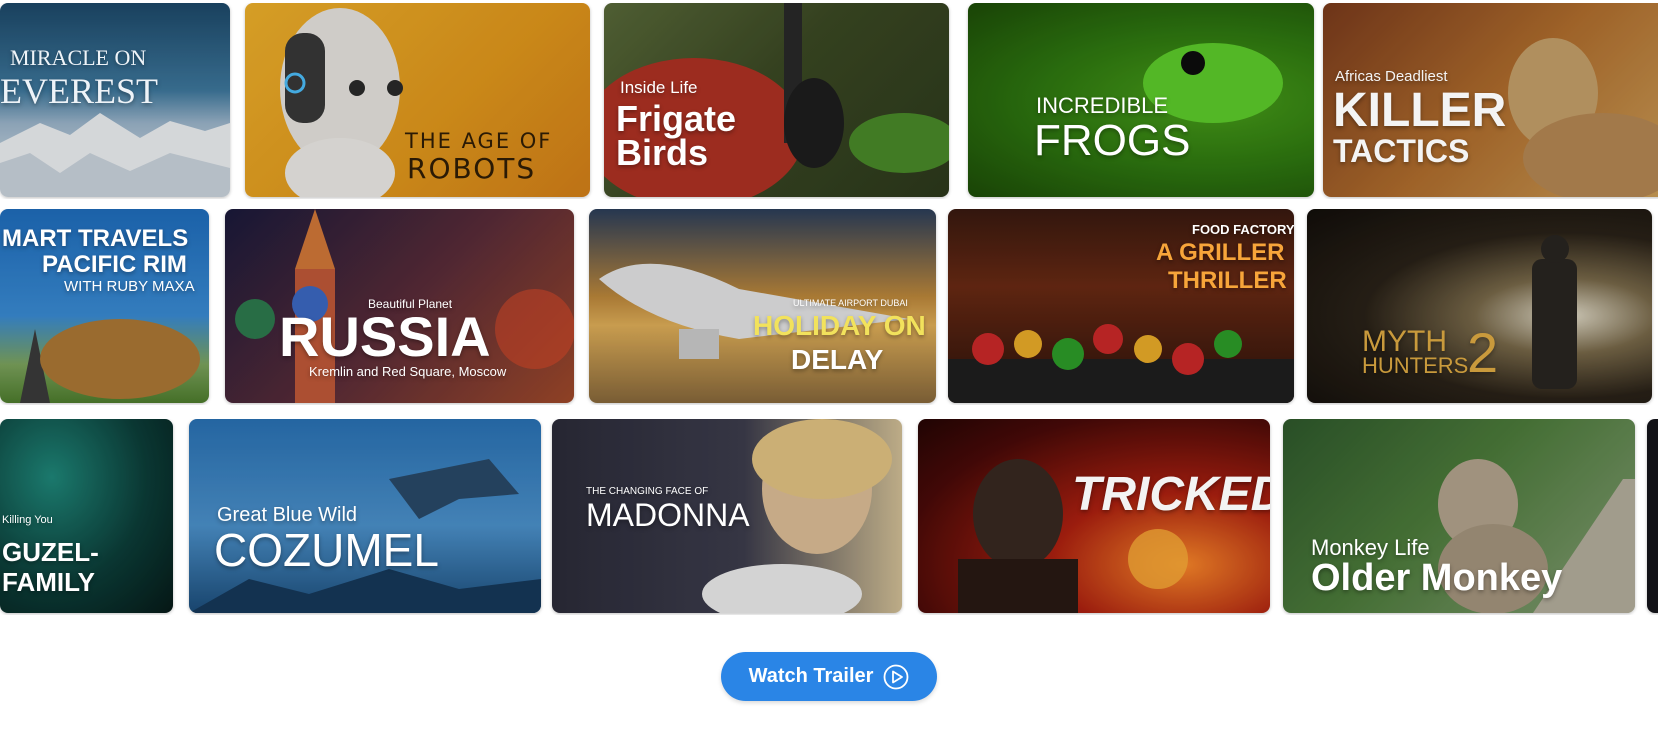 The width and height of the screenshot is (1658, 753). What do you see at coordinates (1171, 494) in the screenshot?
I see `poster-title: TRICKED` at bounding box center [1171, 494].